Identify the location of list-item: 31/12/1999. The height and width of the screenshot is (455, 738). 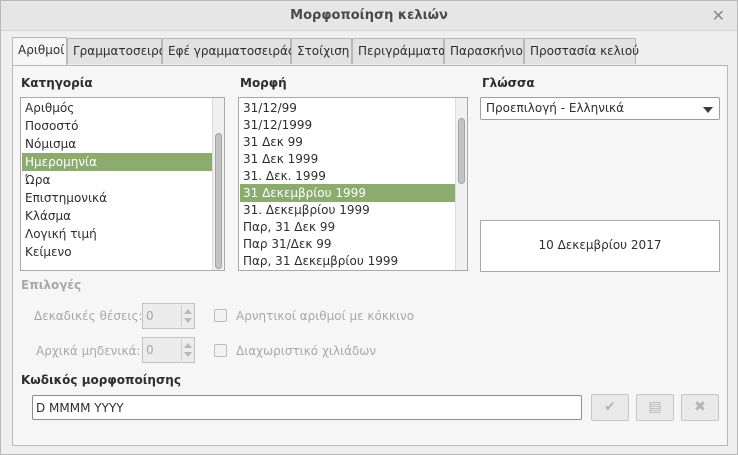
(347, 125).